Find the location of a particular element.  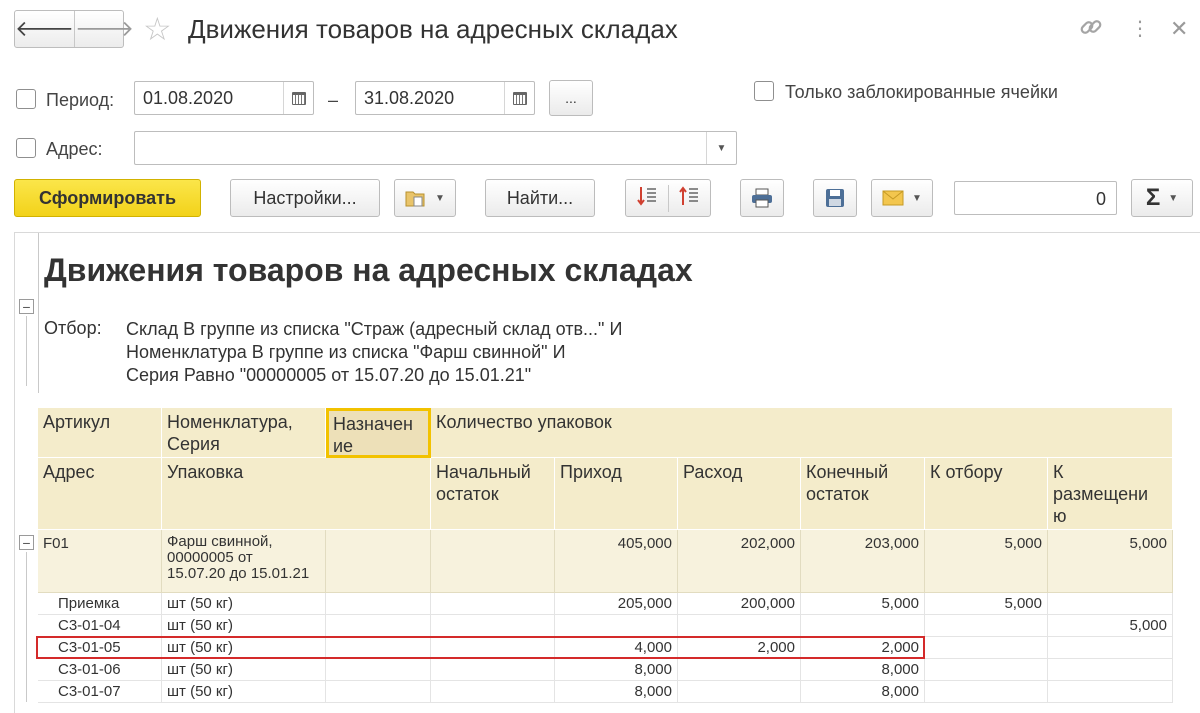

arrow-left-icon: 🡐 is located at coordinates (44, 28).